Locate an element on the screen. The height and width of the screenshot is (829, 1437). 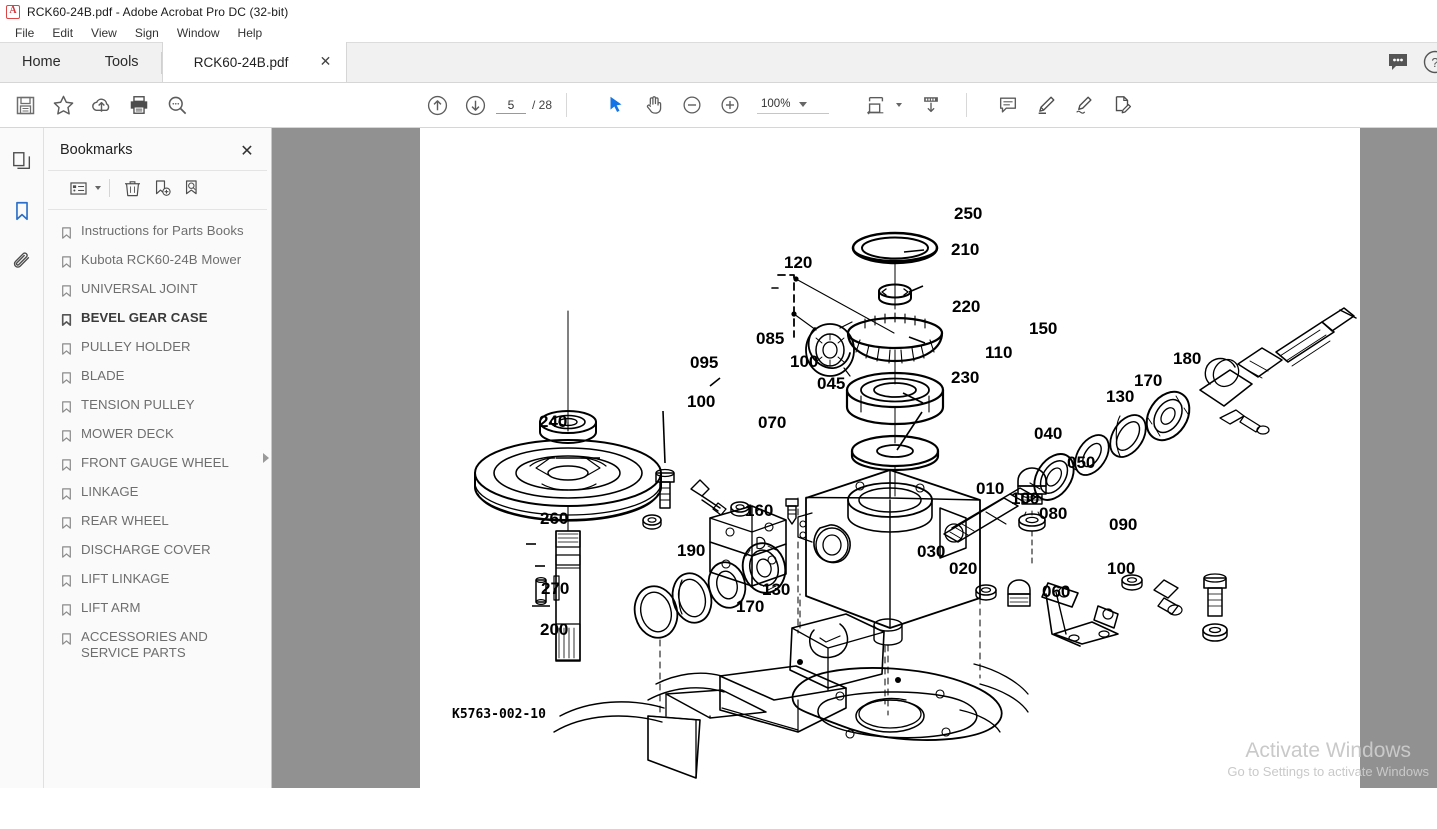
part-callout: 150 is located at coordinates (1043, 328).